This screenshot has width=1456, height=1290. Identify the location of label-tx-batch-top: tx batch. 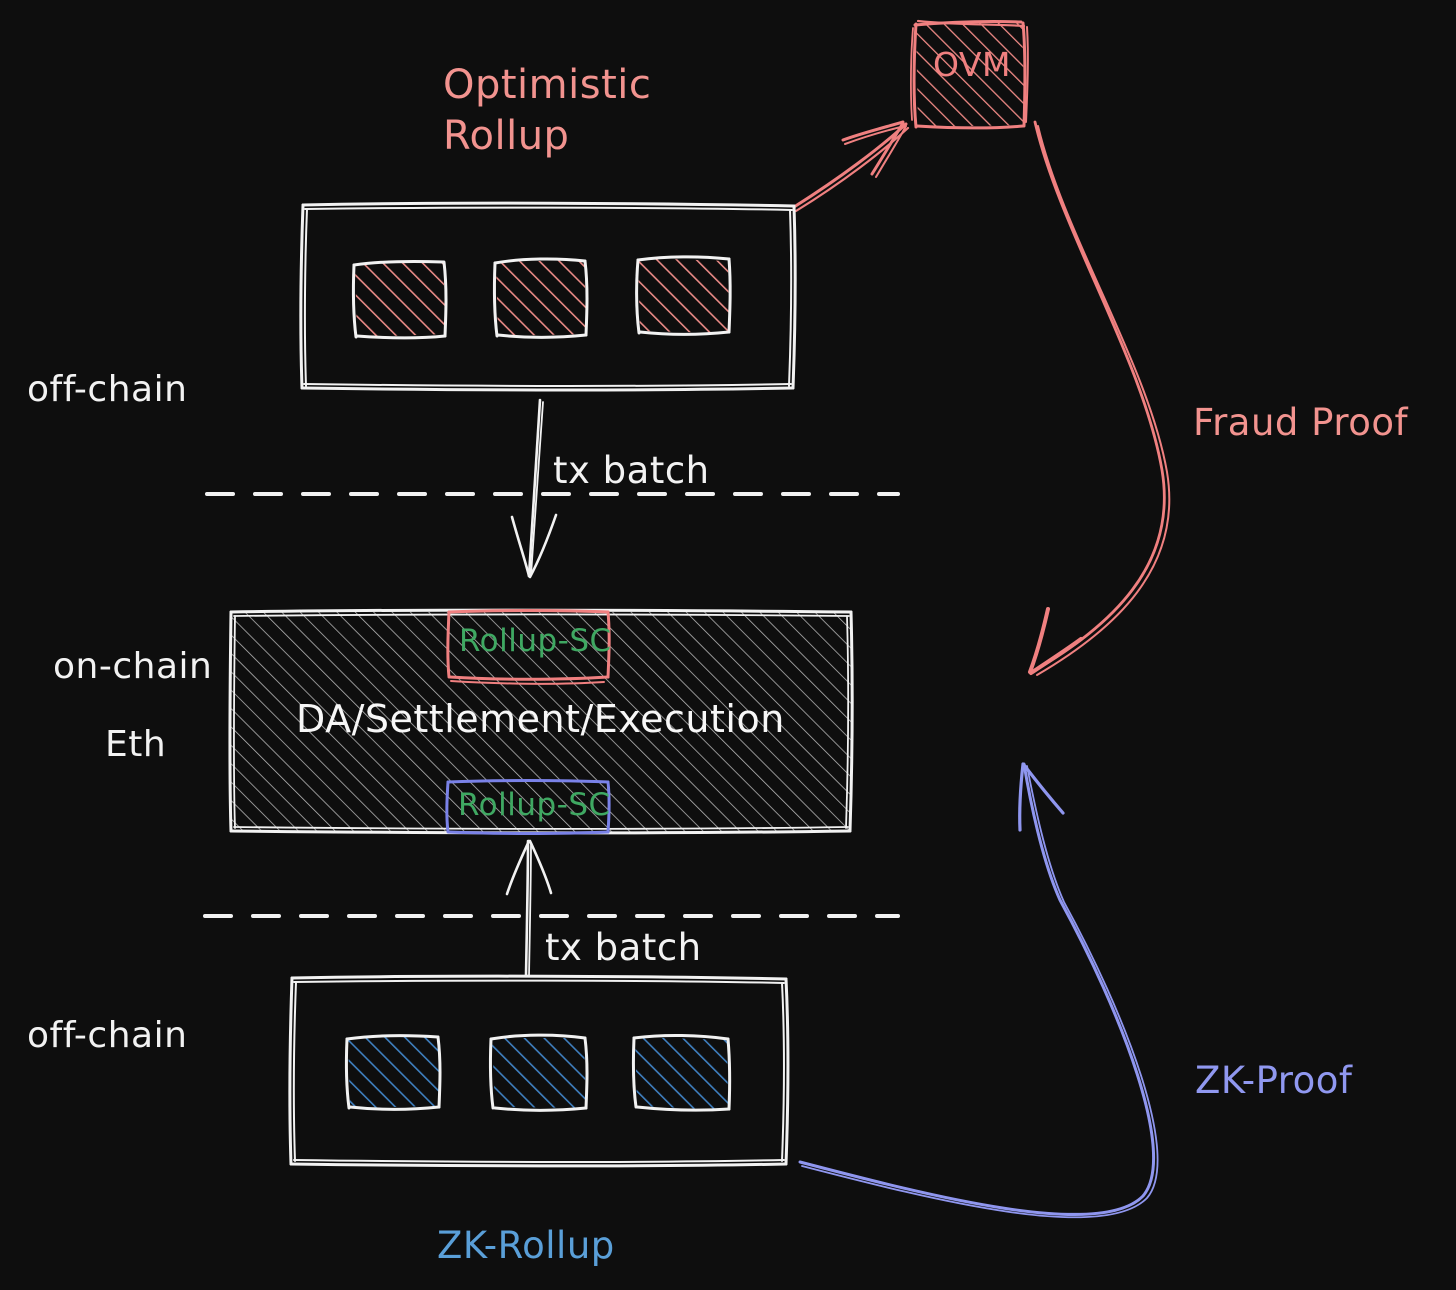
(631, 470).